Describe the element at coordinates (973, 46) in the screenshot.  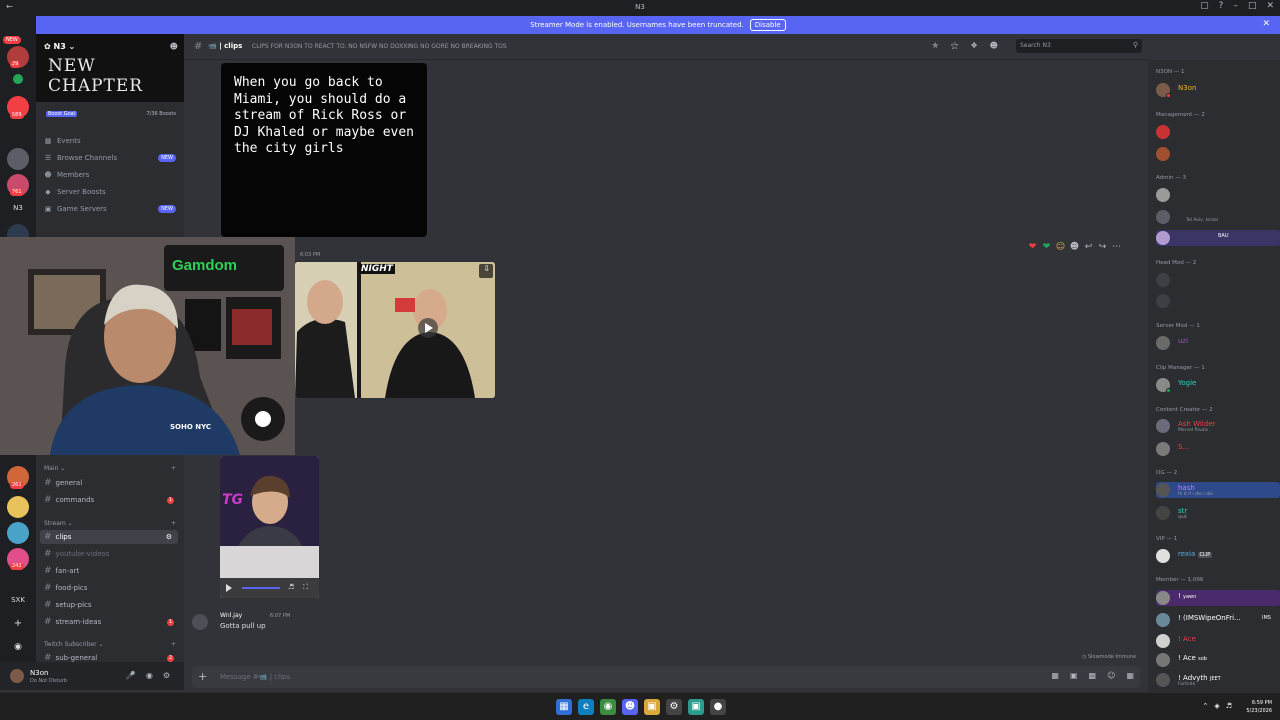
I see `pin-icon: ❖` at that location.